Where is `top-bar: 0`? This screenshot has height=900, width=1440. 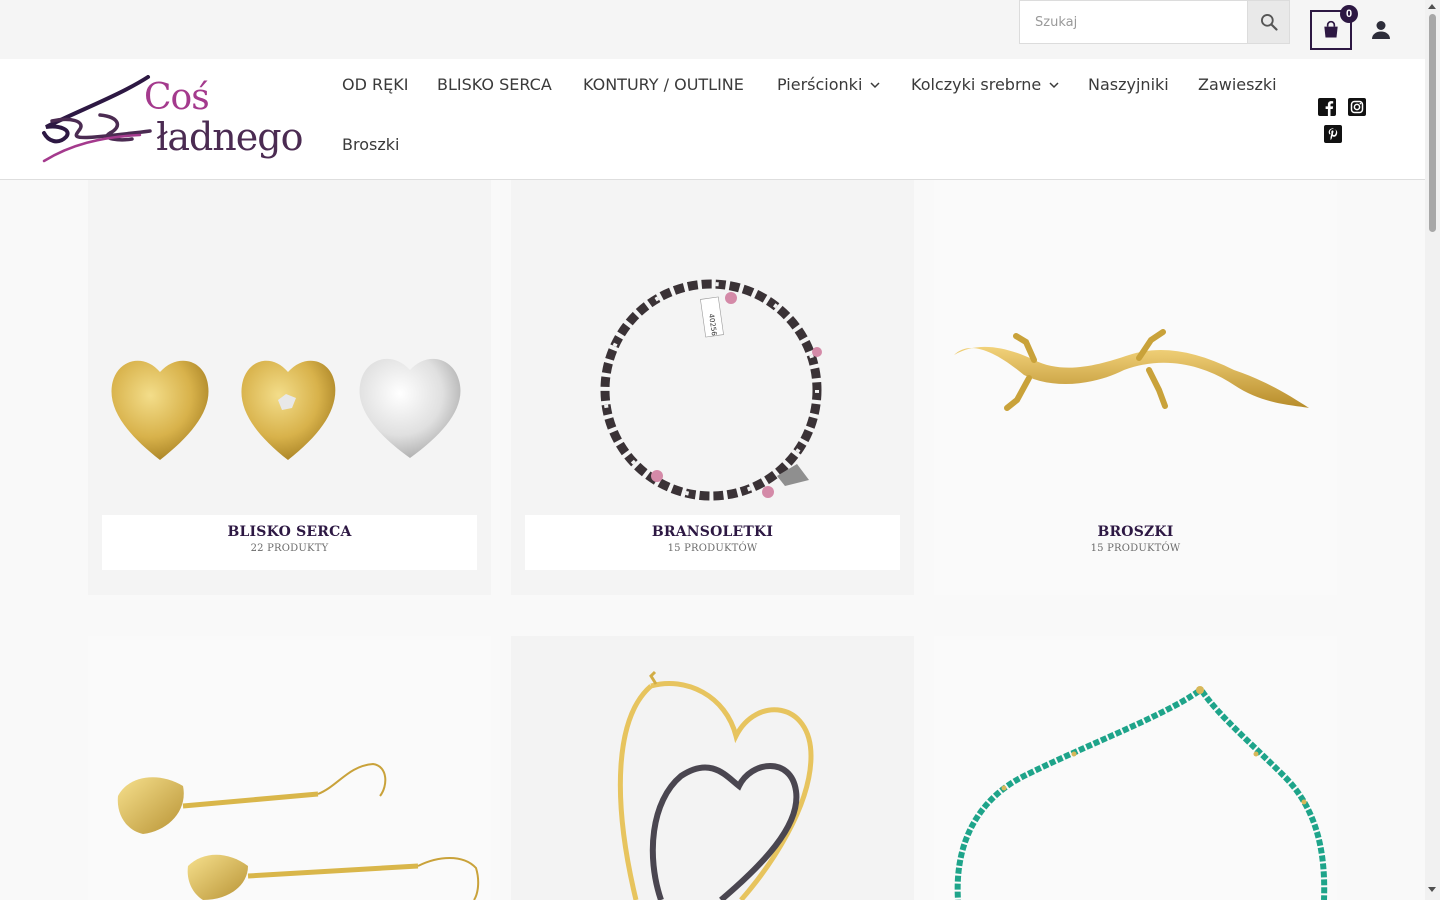 top-bar: 0 is located at coordinates (712, 29).